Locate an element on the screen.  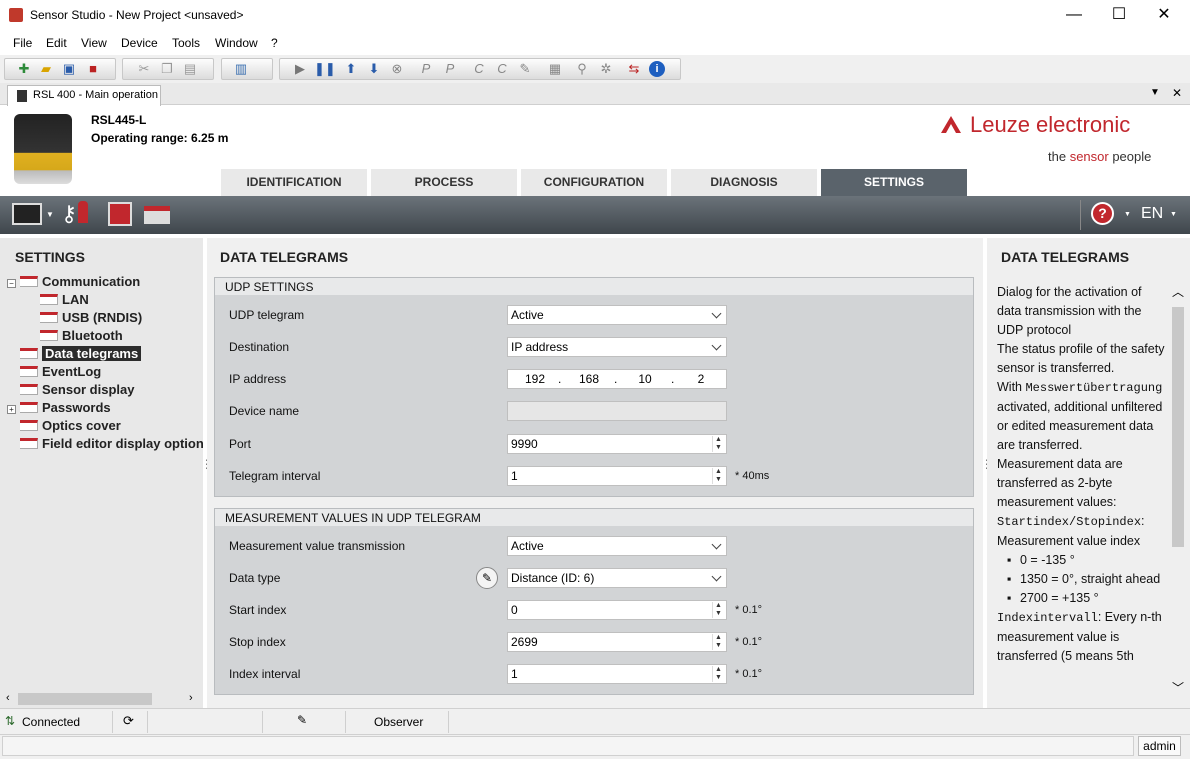
layout-icon: ▥ is located at coordinates (241, 69).